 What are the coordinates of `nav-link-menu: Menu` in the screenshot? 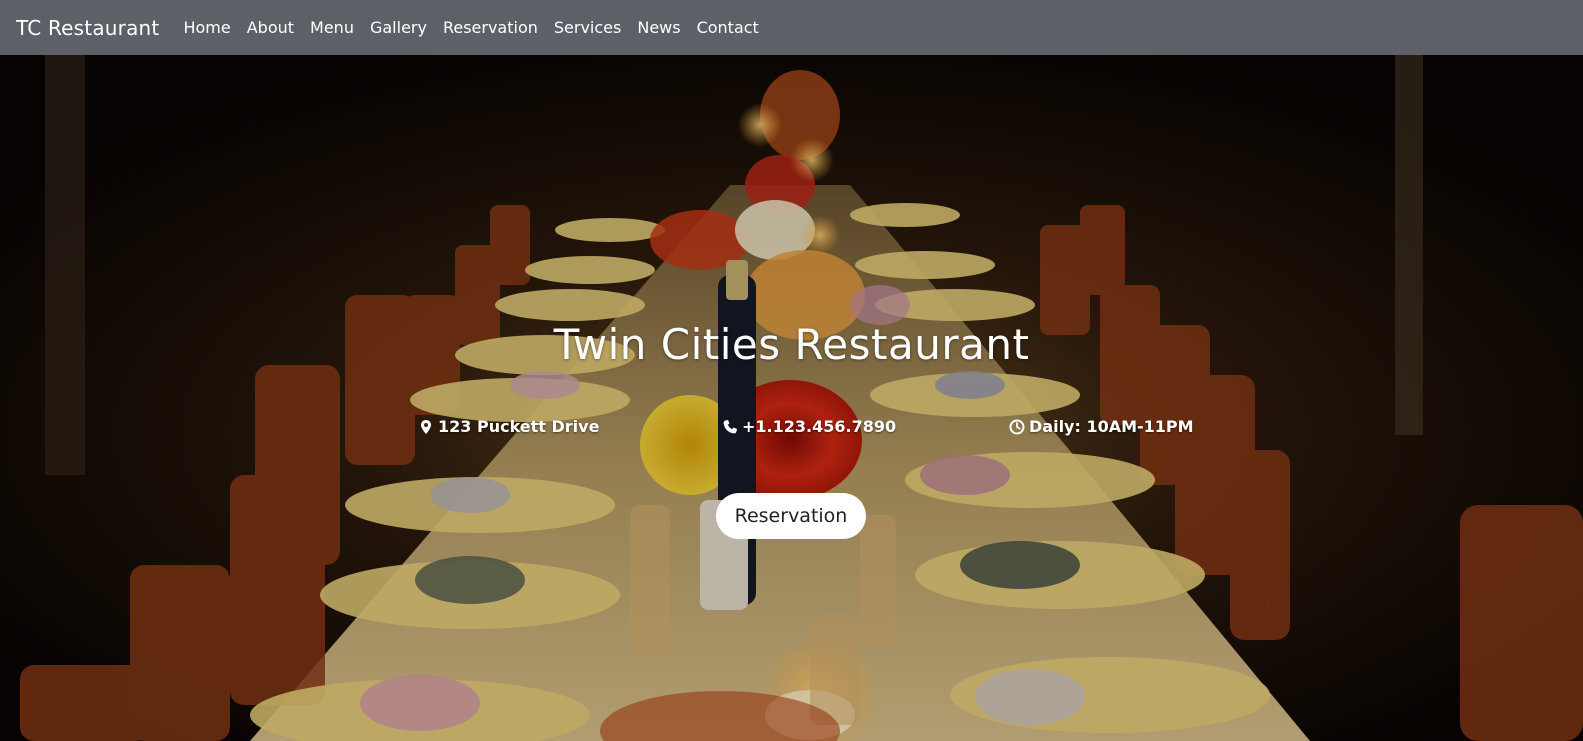 It's located at (332, 27).